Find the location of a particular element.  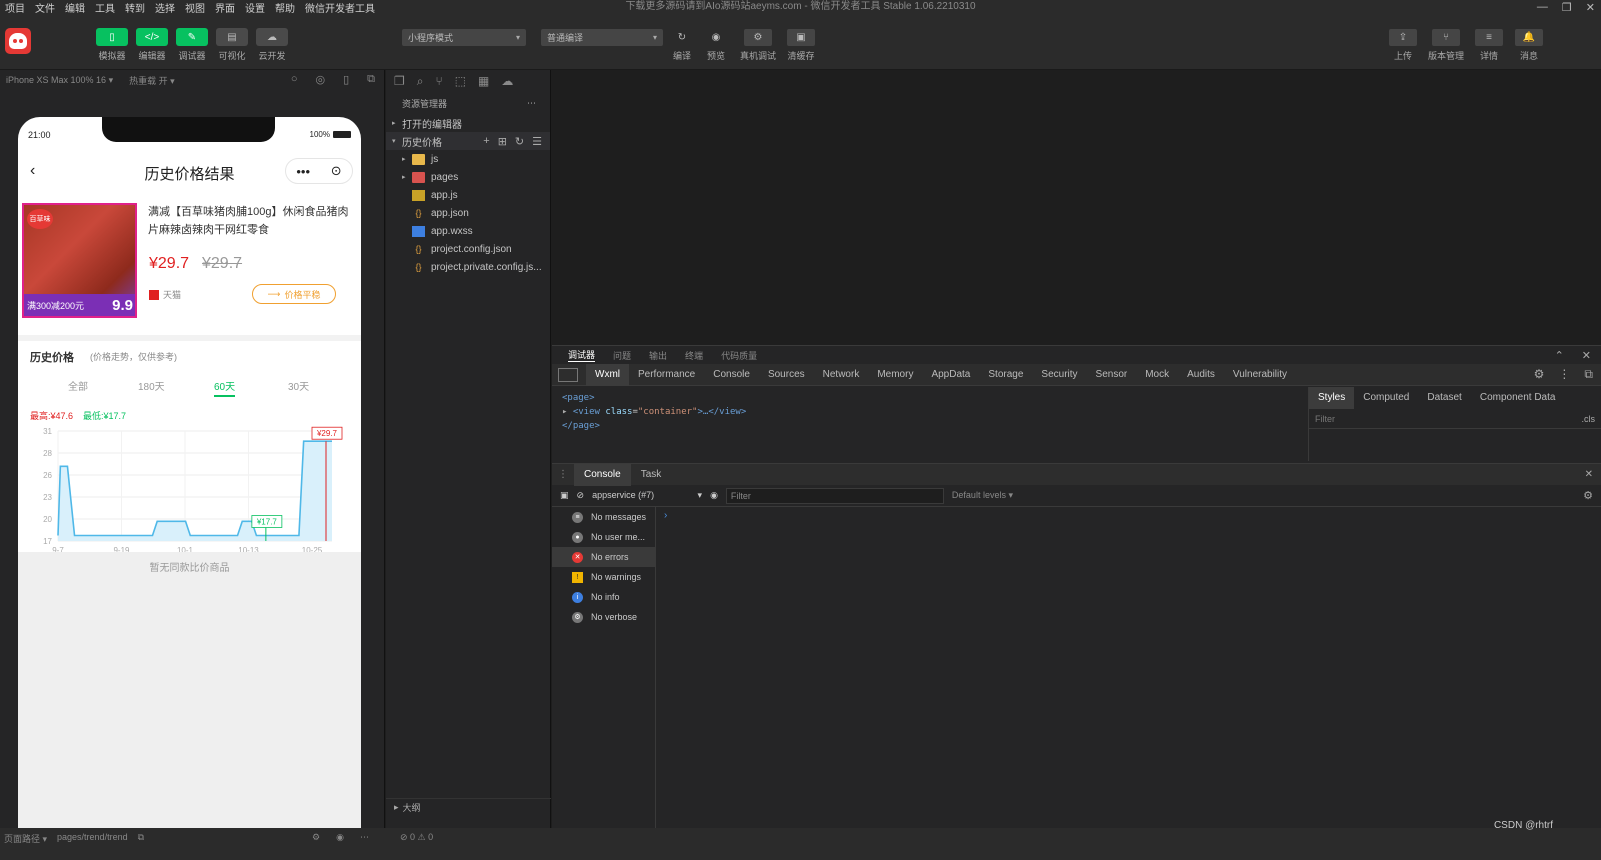

devtools-tab-security: Security is located at coordinates (1059, 375).